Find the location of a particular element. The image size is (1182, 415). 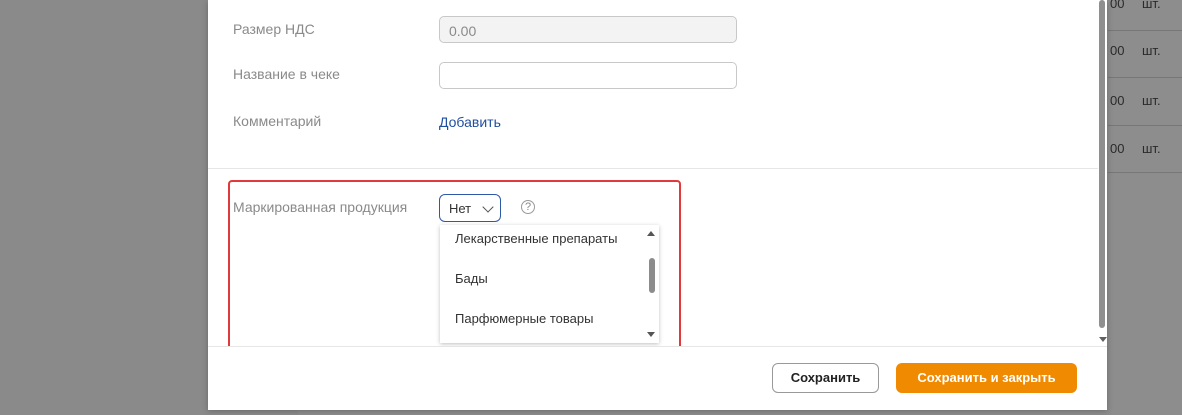

comment-label: Комментарий is located at coordinates (277, 121).